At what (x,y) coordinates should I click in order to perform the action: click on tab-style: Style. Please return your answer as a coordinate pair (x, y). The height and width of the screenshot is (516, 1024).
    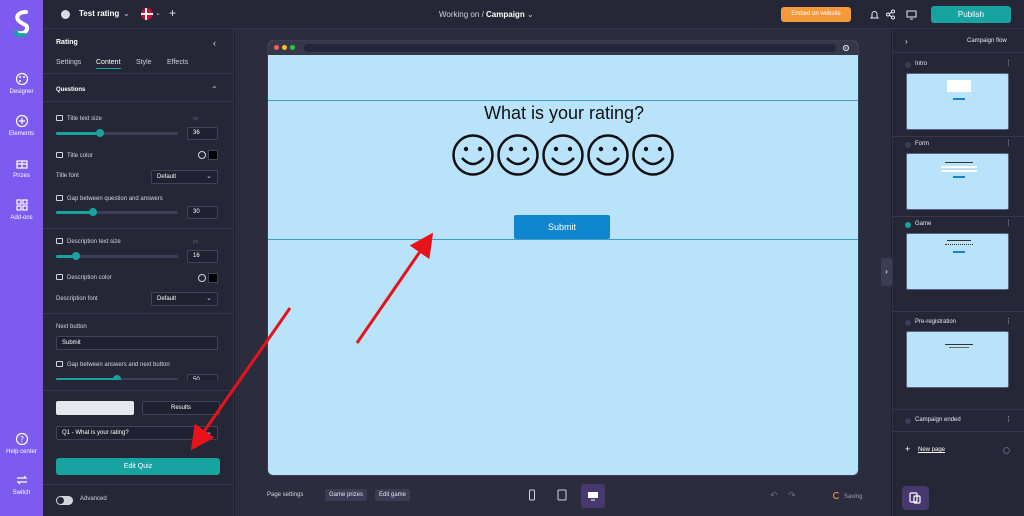
    Looking at the image, I should click on (144, 62).